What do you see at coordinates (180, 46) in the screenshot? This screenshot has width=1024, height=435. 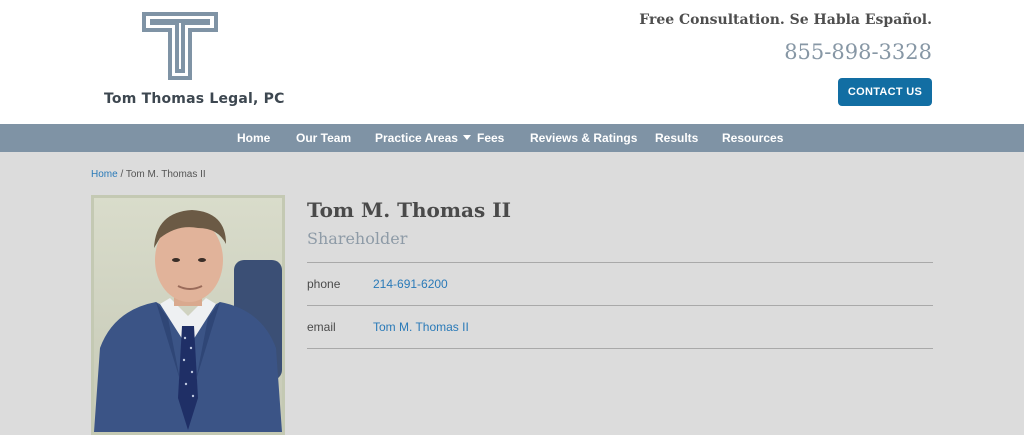 I see `tt-monogram-icon` at bounding box center [180, 46].